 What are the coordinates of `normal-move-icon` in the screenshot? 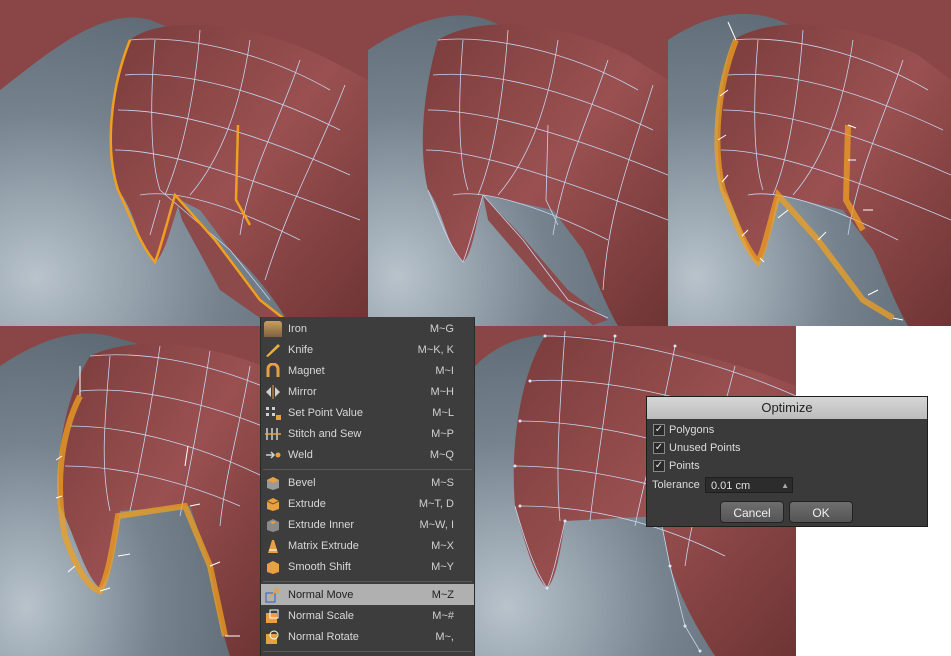 It's located at (273, 595).